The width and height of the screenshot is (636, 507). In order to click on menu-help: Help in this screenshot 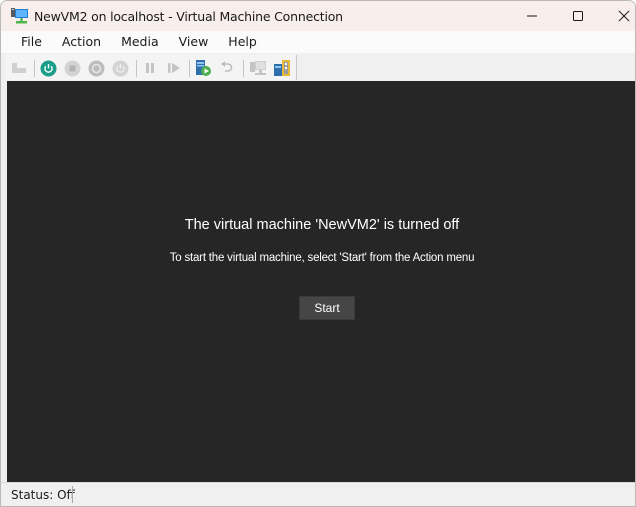, I will do `click(242, 42)`.